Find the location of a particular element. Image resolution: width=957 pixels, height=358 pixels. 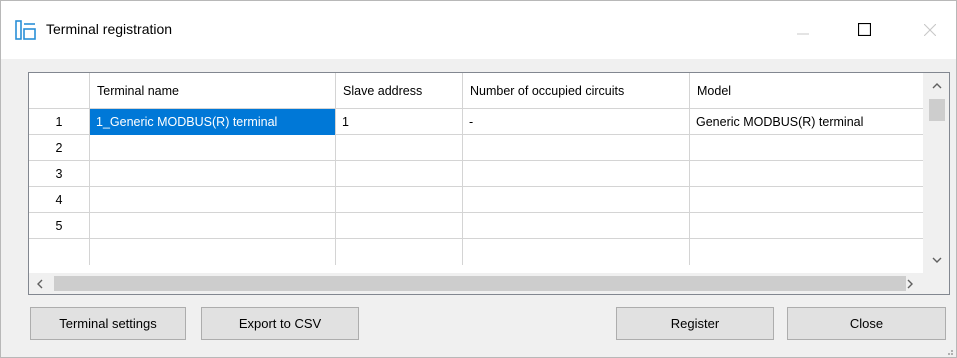

table-row: 4 is located at coordinates (476, 200).